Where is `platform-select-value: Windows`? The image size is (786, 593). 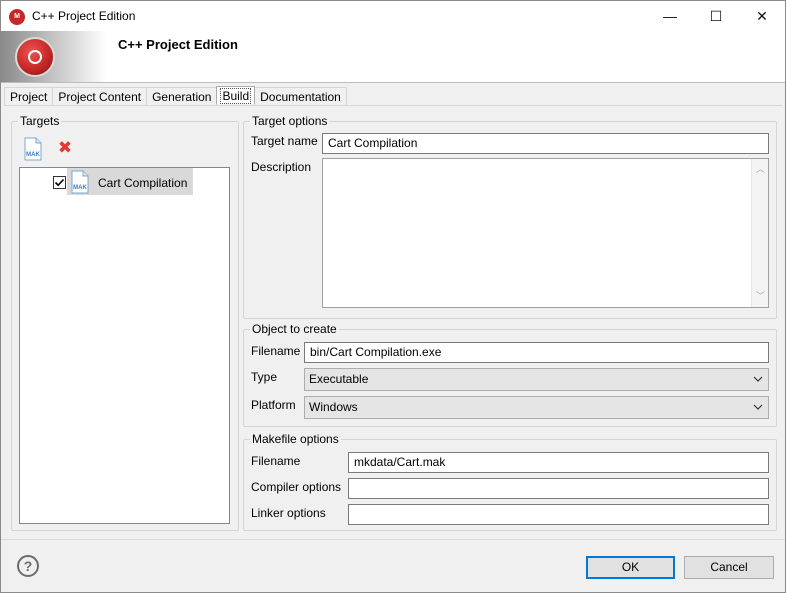 platform-select-value: Windows is located at coordinates (333, 407).